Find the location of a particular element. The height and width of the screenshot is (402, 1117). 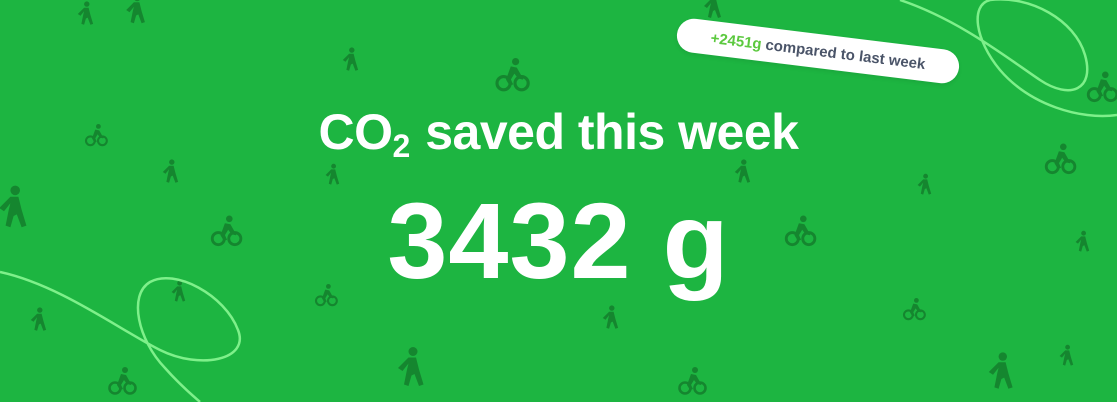

headline-subscript: 2 is located at coordinates (401, 146).